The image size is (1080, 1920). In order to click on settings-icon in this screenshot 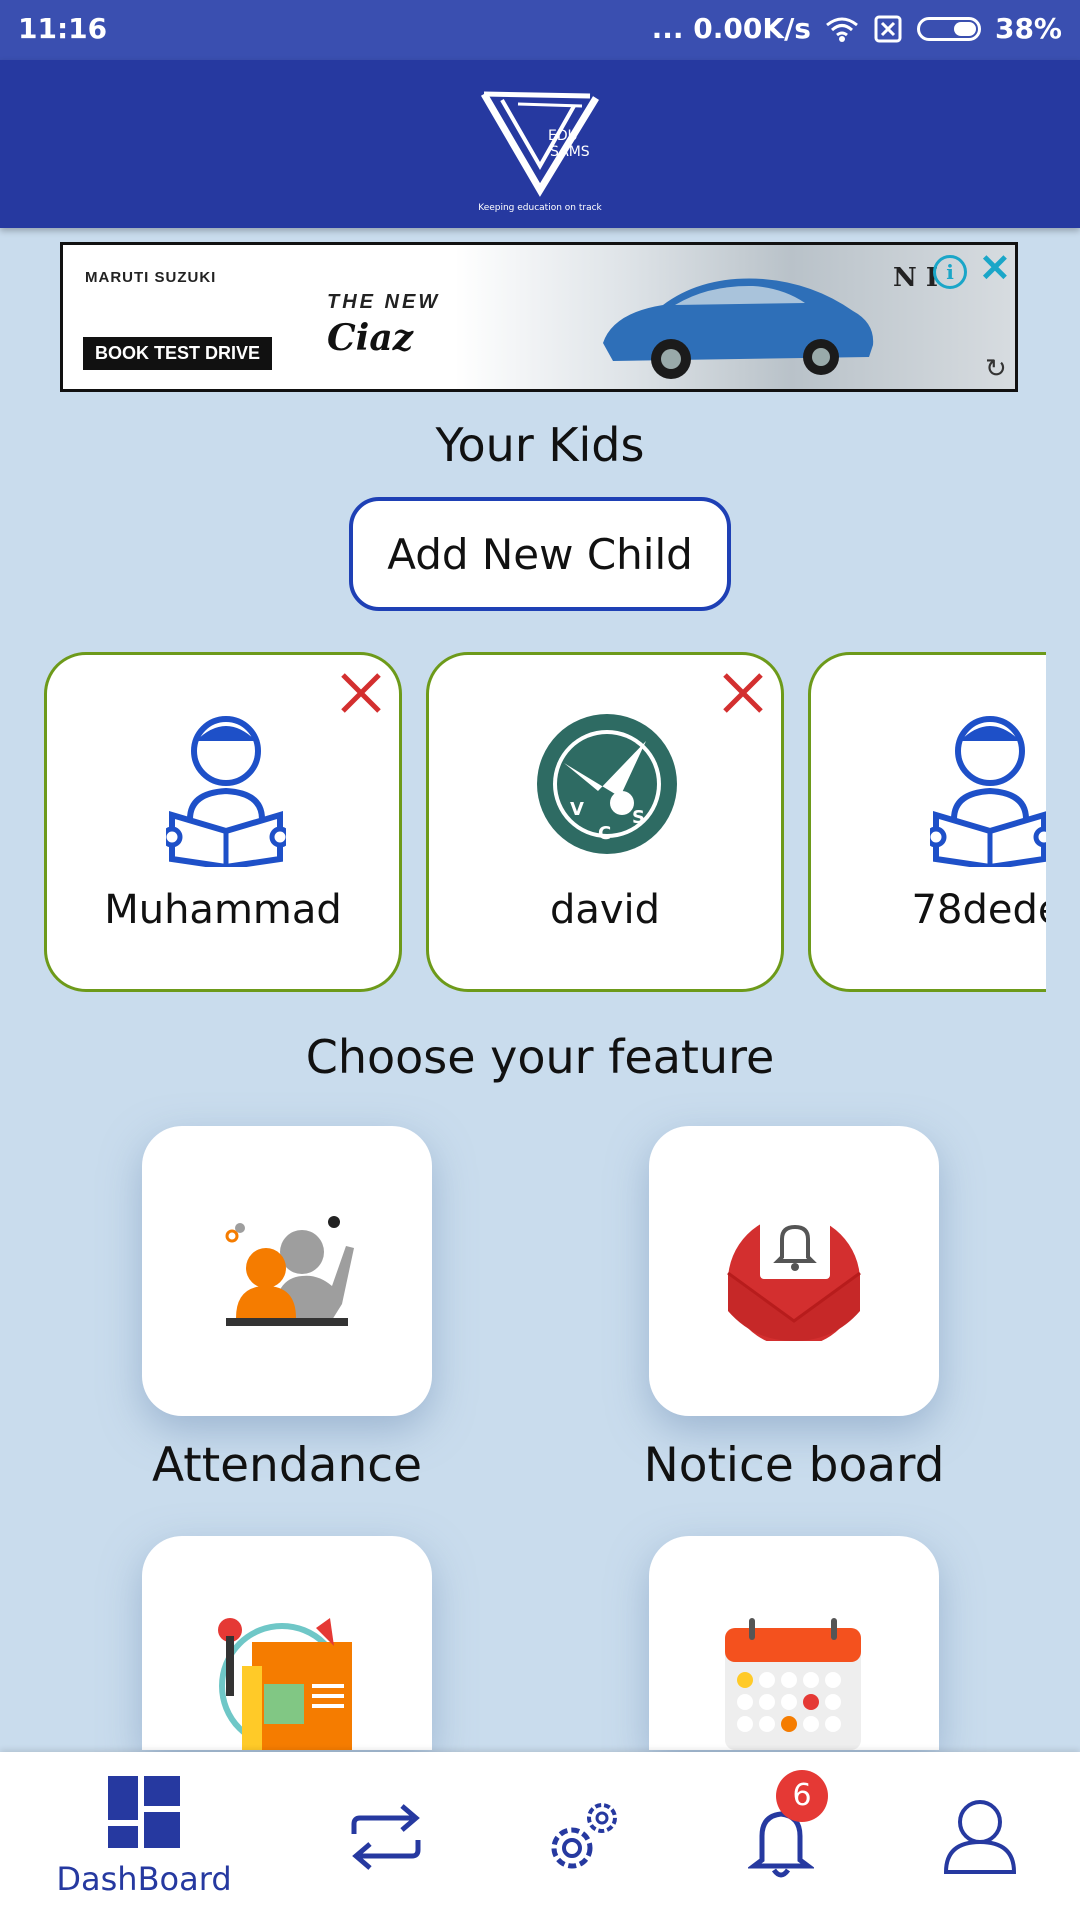, I will do `click(584, 1836)`.